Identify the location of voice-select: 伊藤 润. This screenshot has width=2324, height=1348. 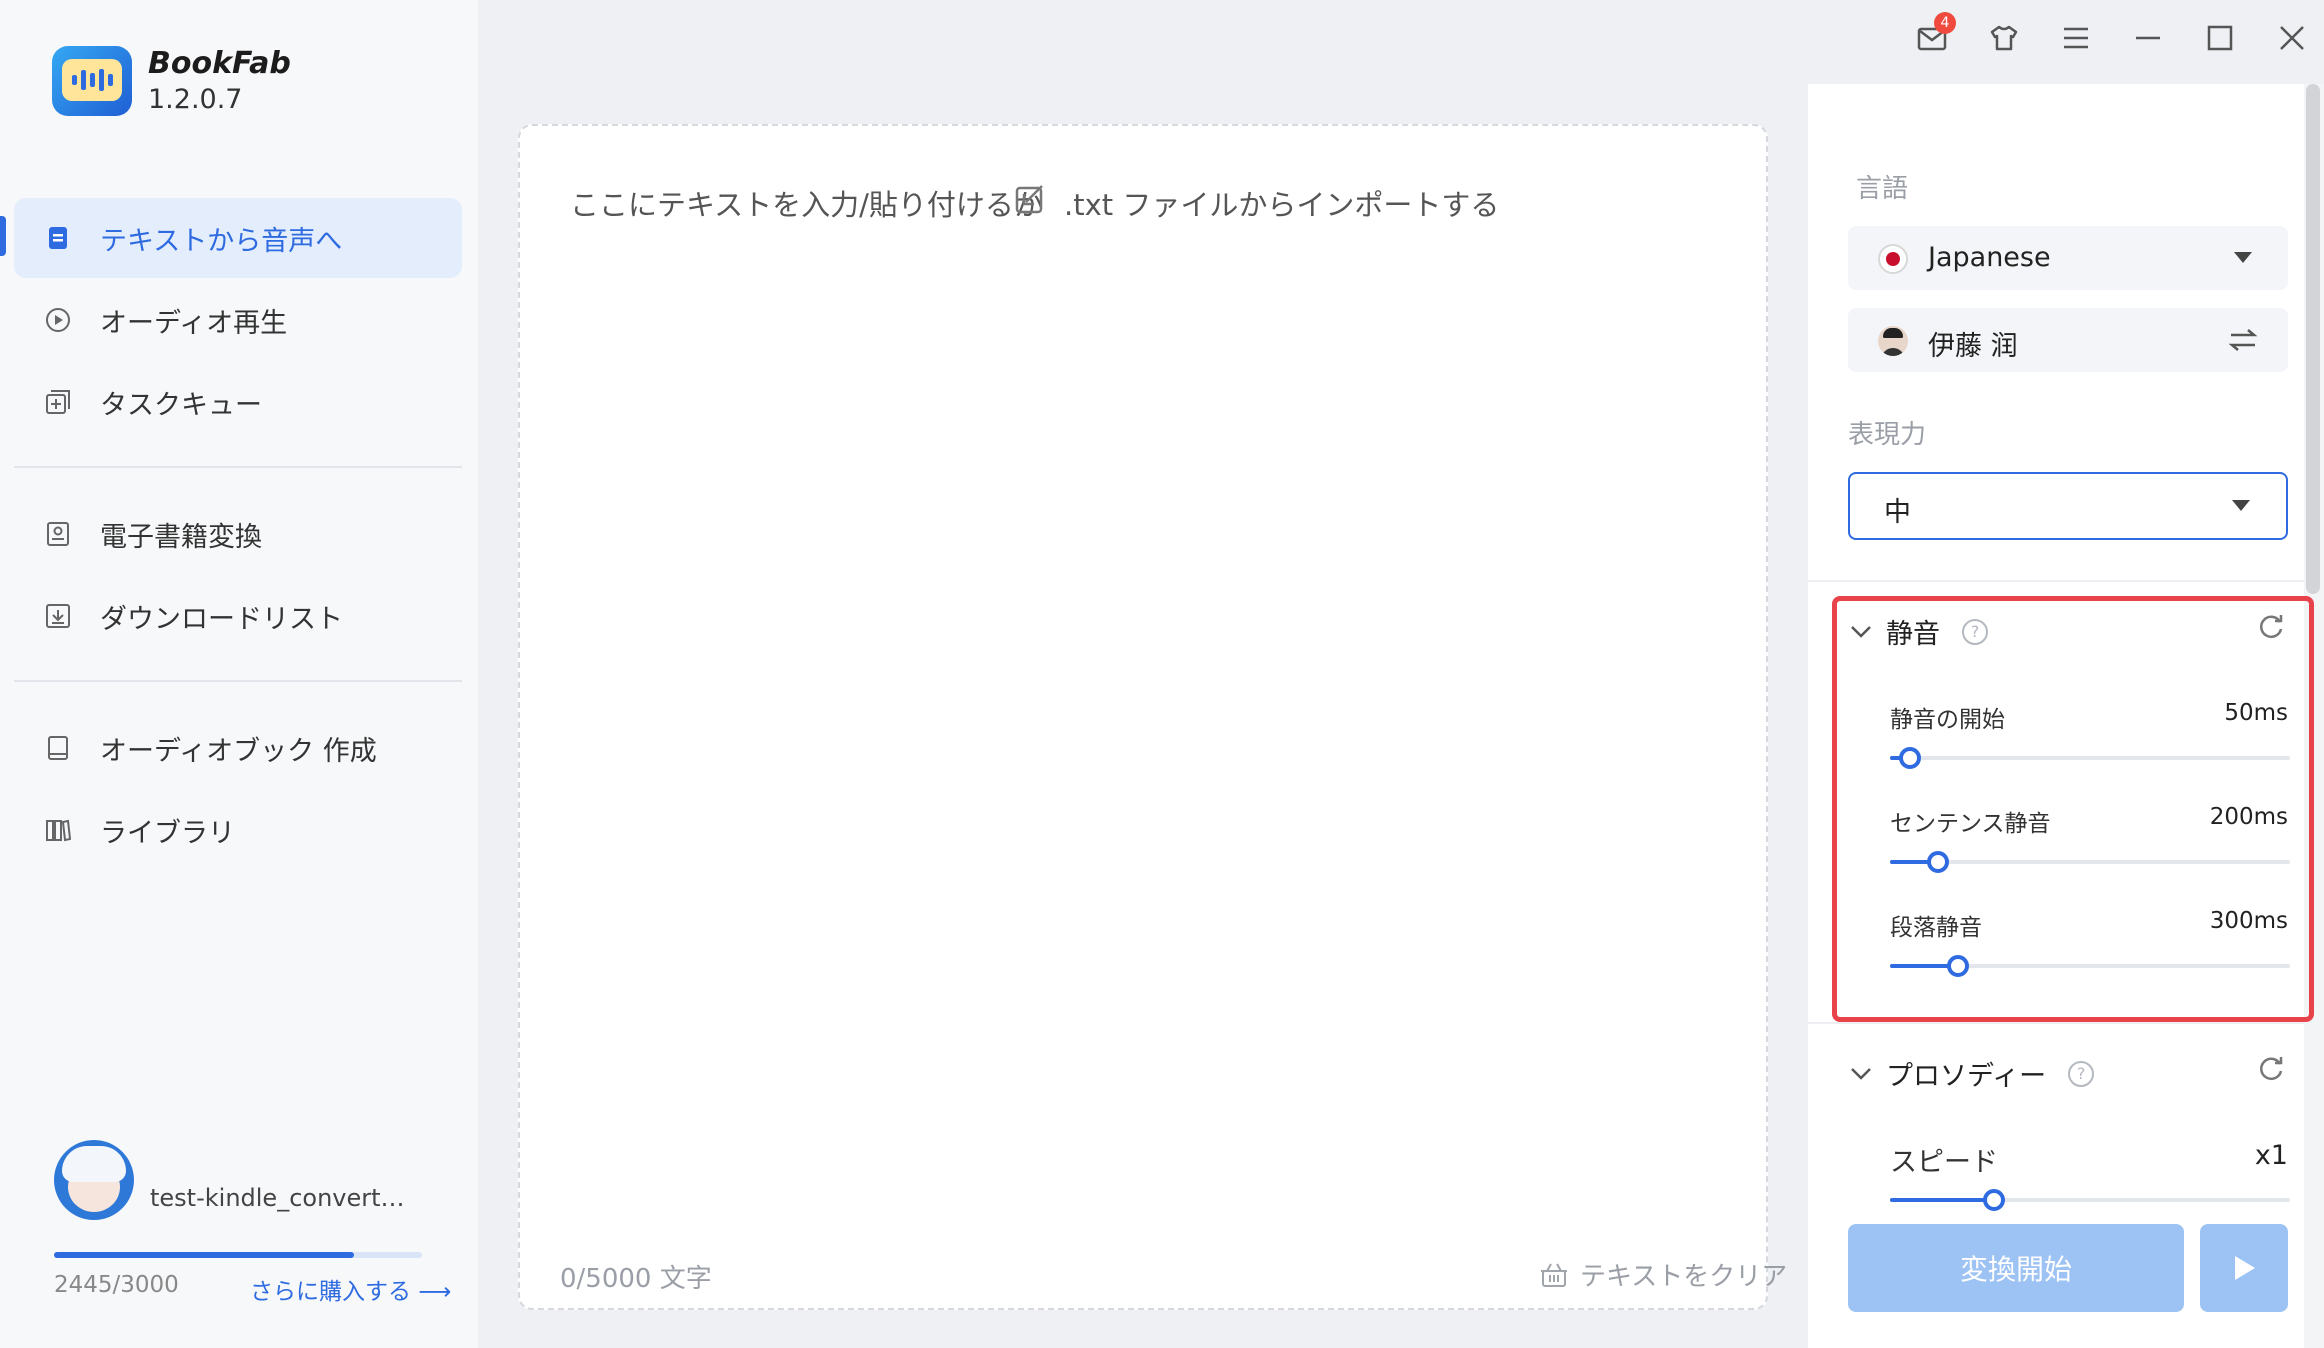
(2068, 340).